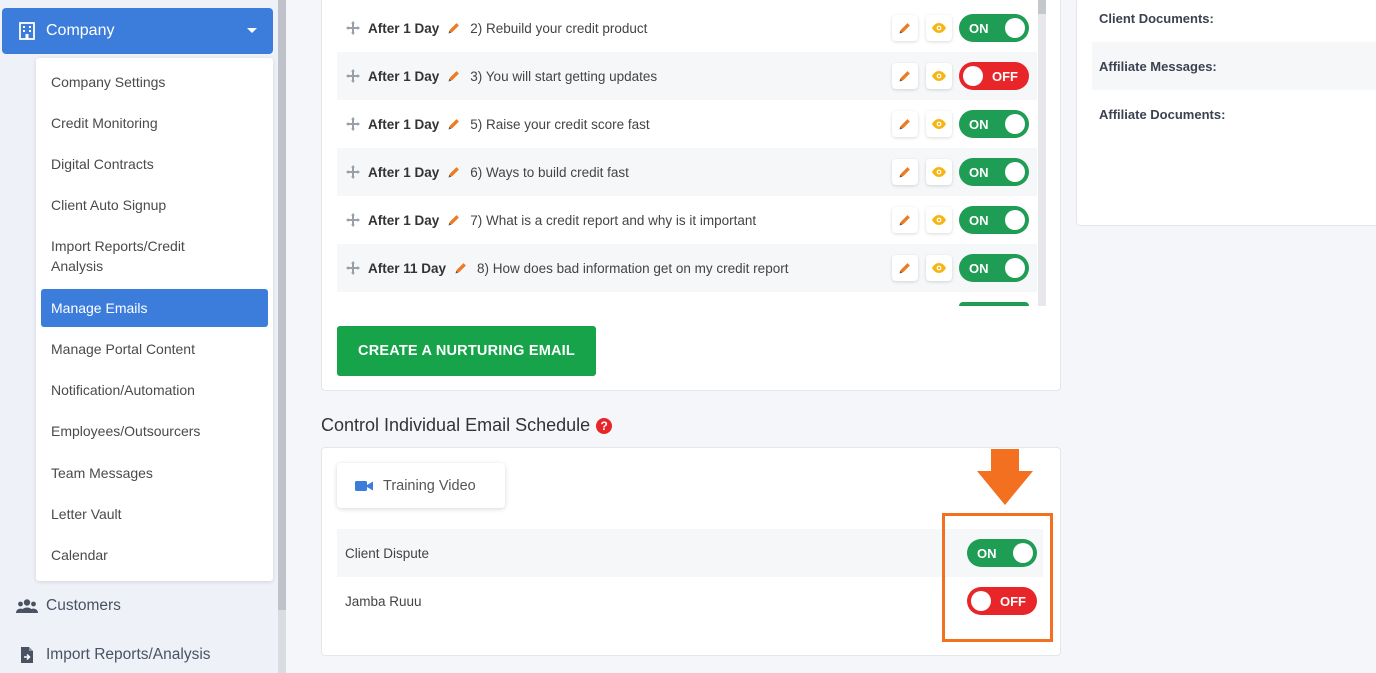  Describe the element at coordinates (466, 351) in the screenshot. I see `create-nurturing-email-button: CREATE A NURTURING EMAIL` at that location.